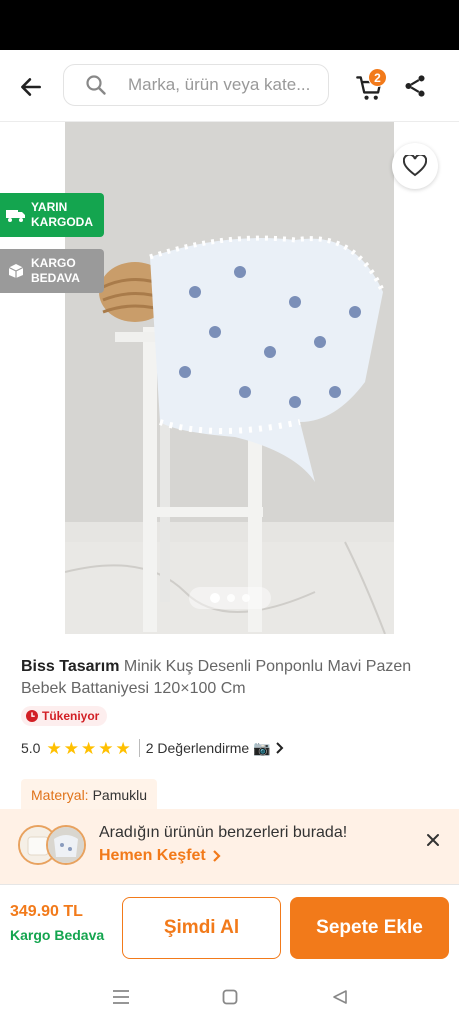 The height and width of the screenshot is (1024, 459). I want to click on shipping-info: Kargo Bedava, so click(57, 935).